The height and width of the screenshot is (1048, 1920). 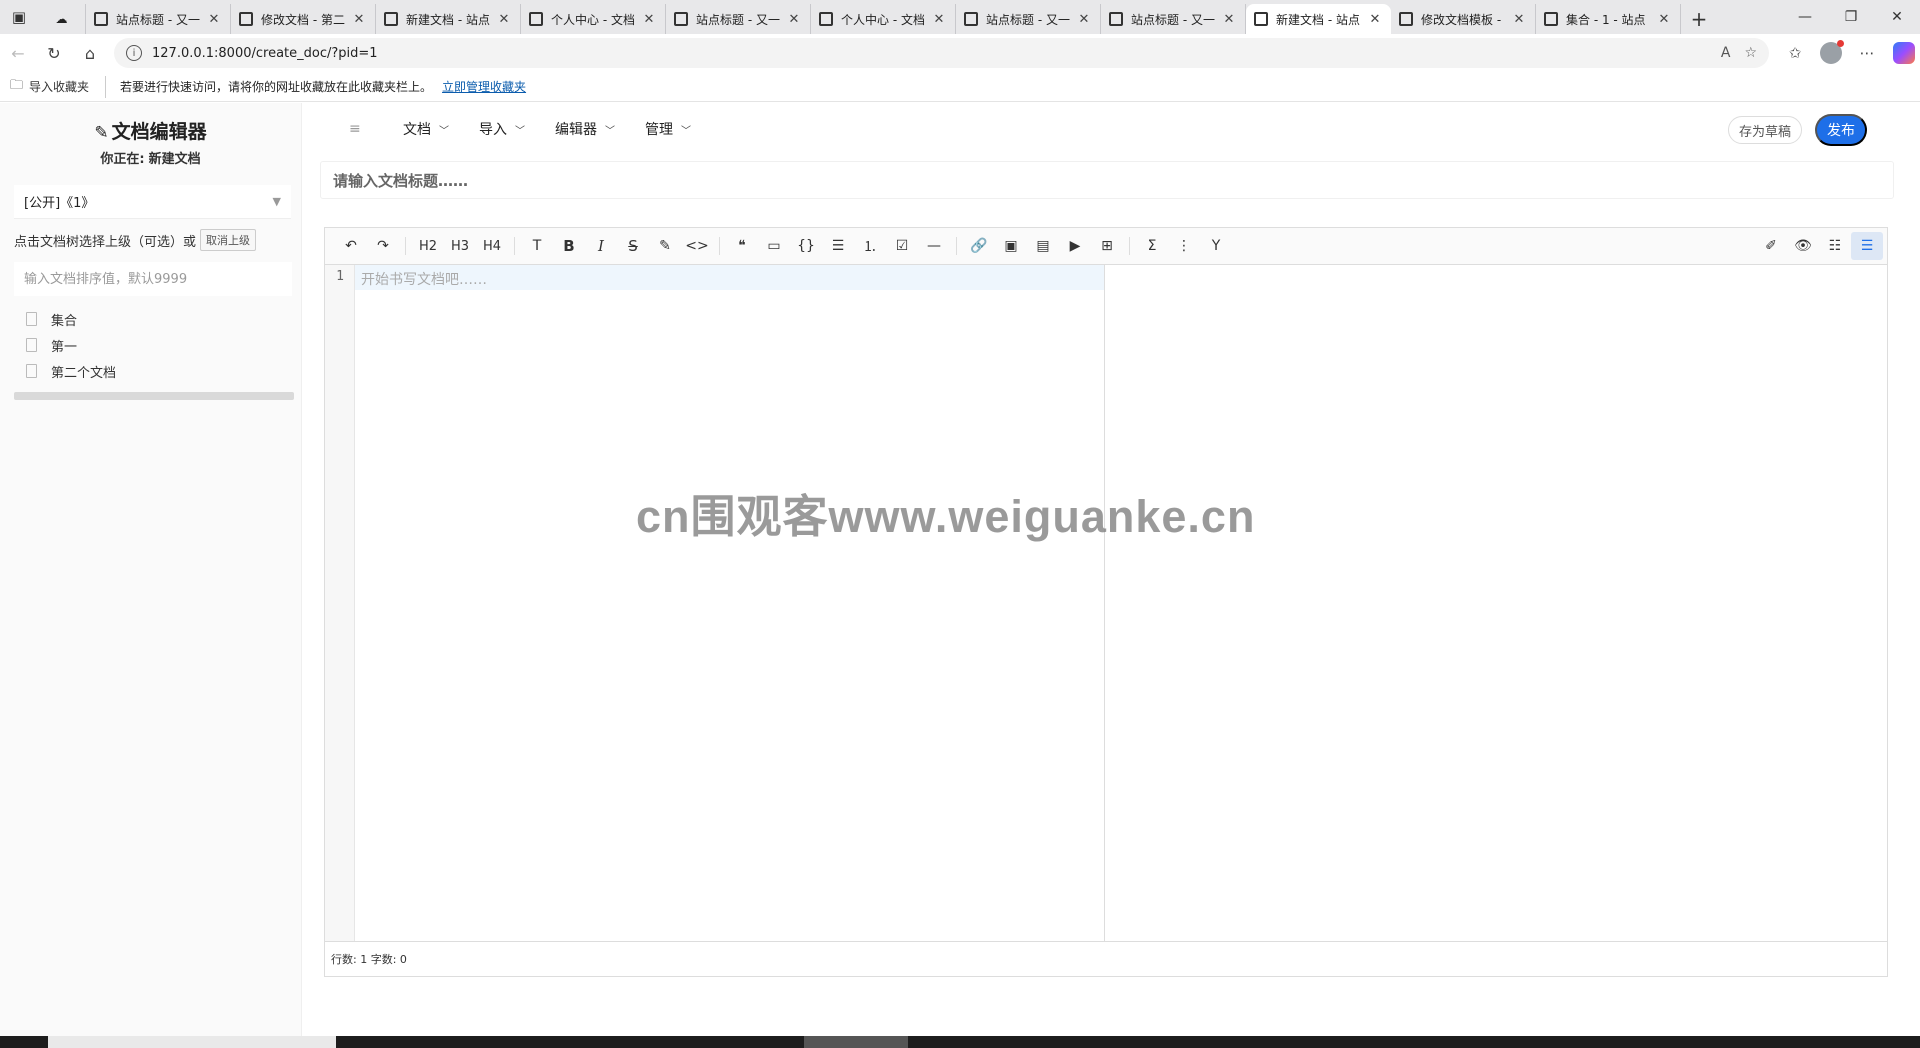 What do you see at coordinates (1011, 246) in the screenshot?
I see `image-icon: ▣` at bounding box center [1011, 246].